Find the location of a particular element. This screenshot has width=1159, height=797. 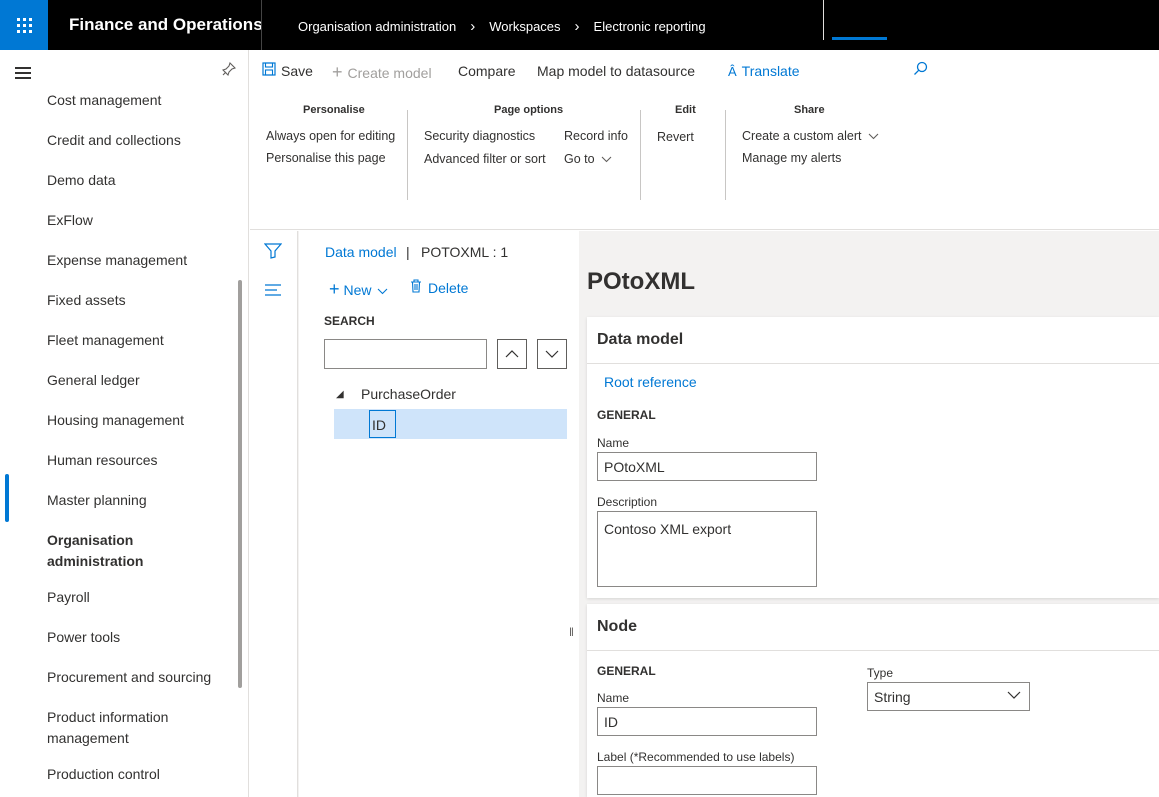

current-model-label: POTOXML : 1 is located at coordinates (465, 252).